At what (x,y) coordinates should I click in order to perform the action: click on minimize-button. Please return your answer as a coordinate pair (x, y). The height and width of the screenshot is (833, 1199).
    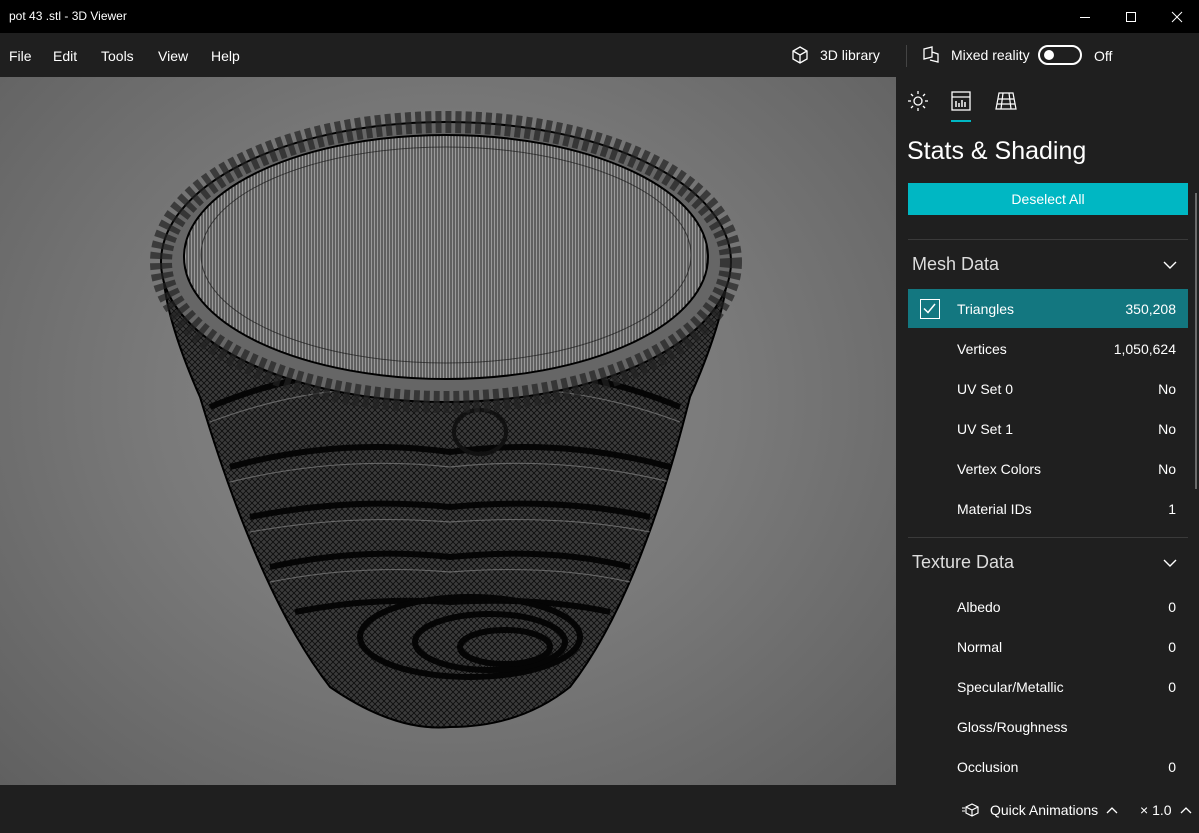
    Looking at the image, I should click on (1085, 16).